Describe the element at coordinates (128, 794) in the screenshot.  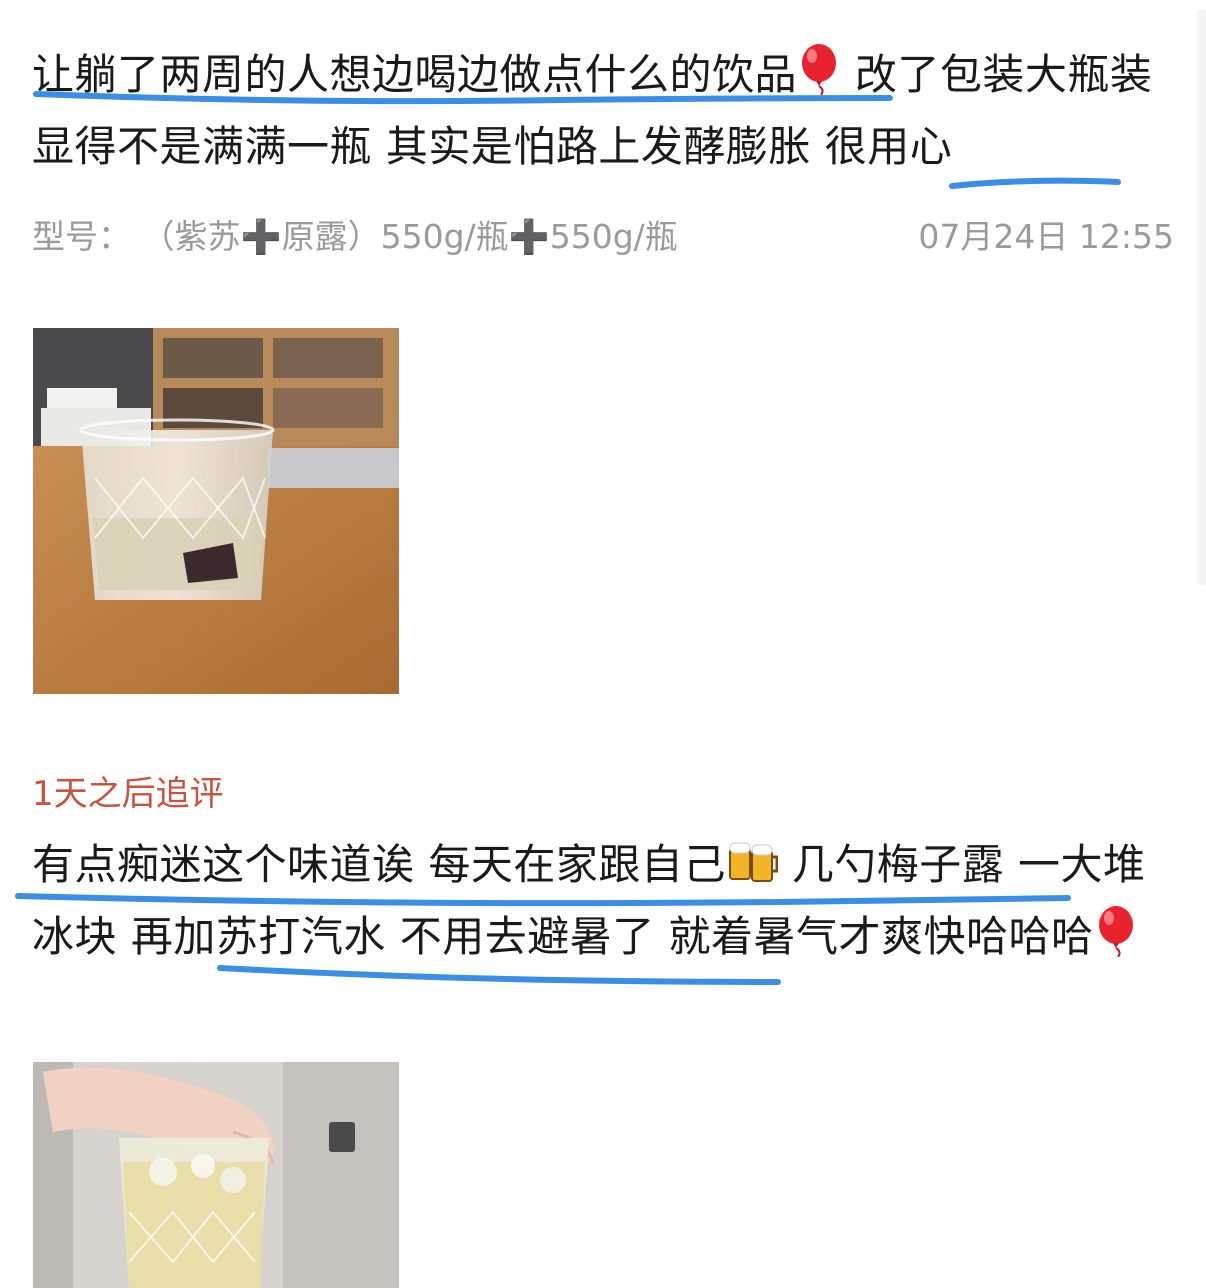
I see `followup-label: 1天之后追评` at that location.